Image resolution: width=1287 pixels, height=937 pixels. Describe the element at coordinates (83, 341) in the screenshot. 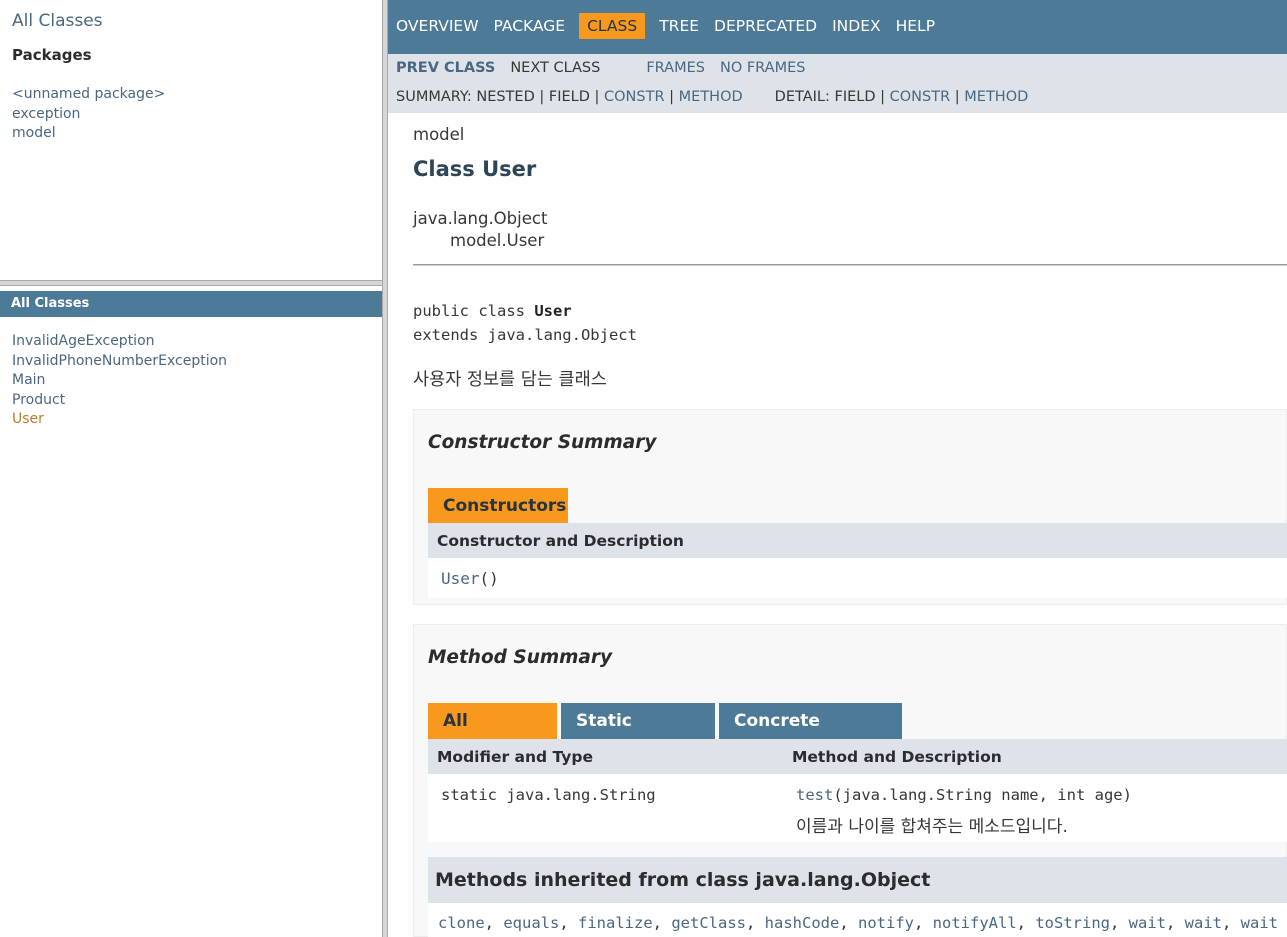

I see `class-link: InvalidAgeException` at that location.